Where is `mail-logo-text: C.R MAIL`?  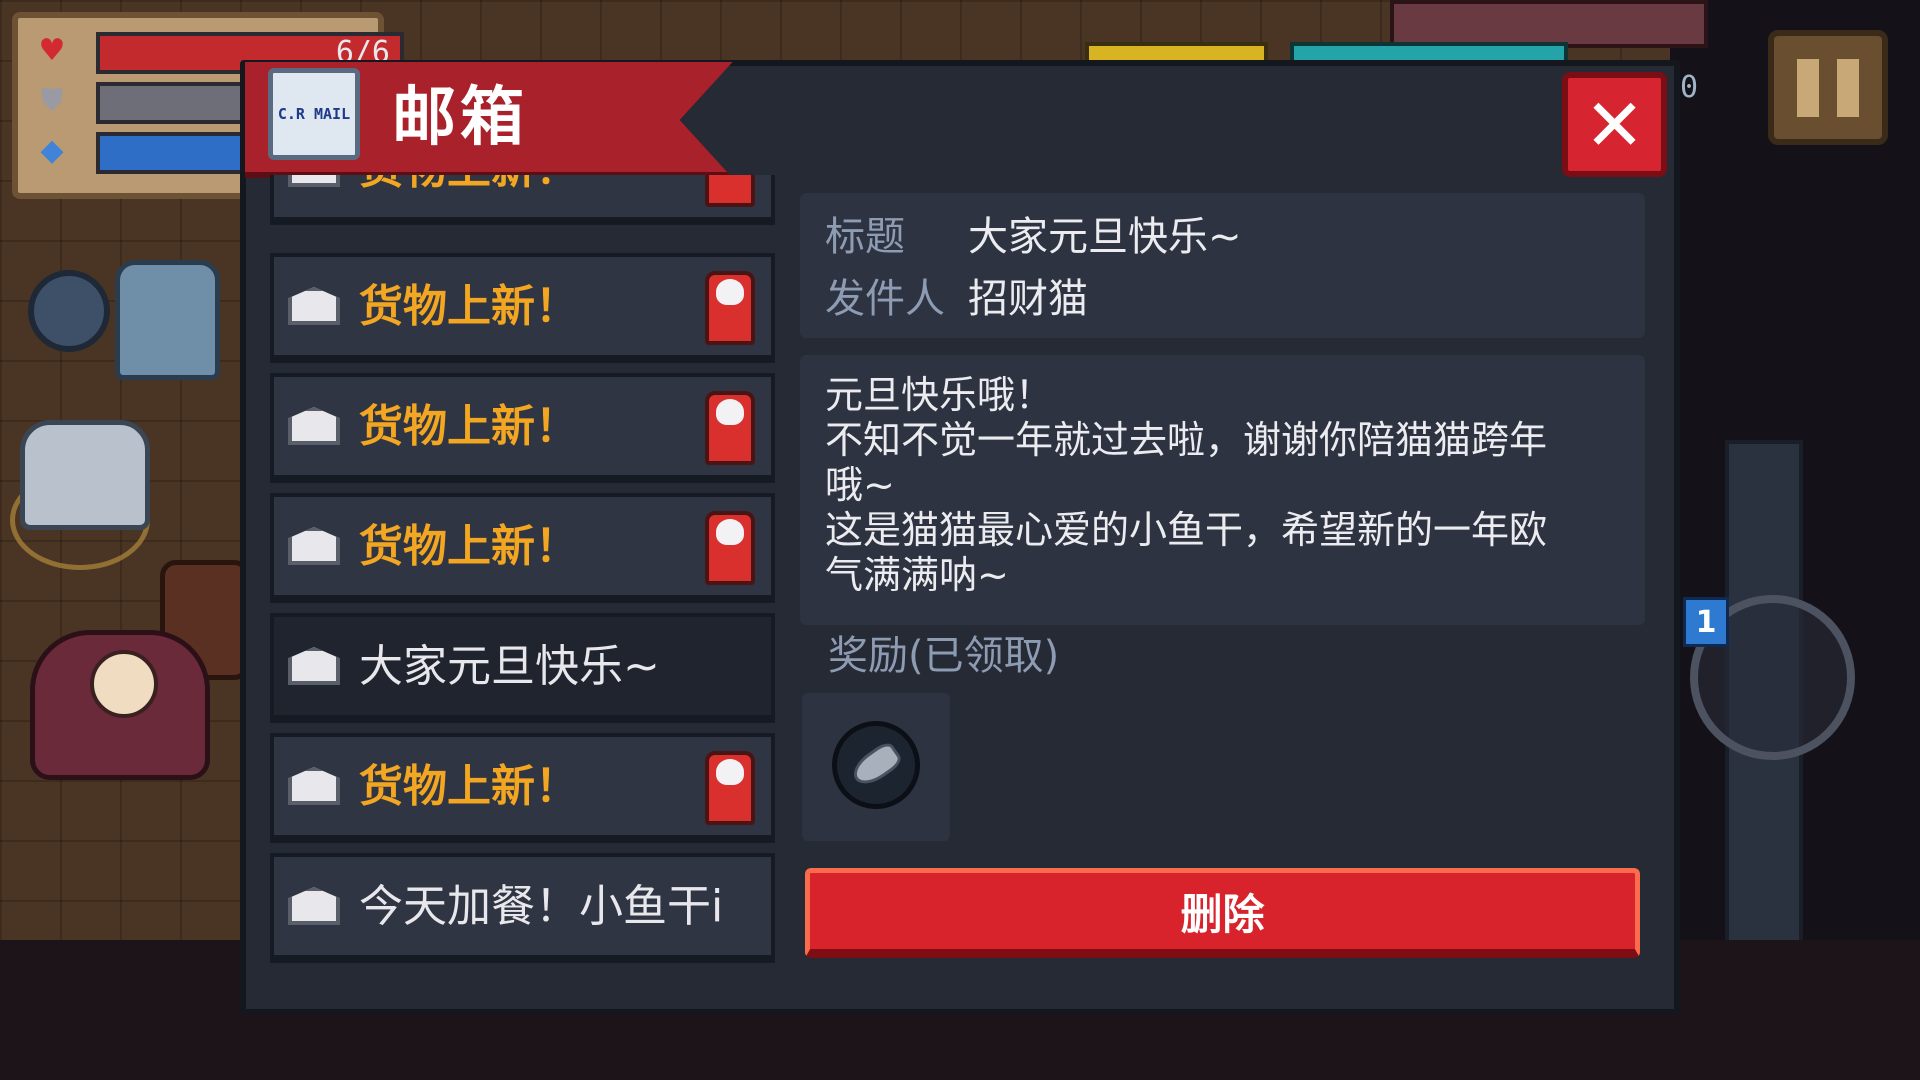 mail-logo-text: C.R MAIL is located at coordinates (314, 114).